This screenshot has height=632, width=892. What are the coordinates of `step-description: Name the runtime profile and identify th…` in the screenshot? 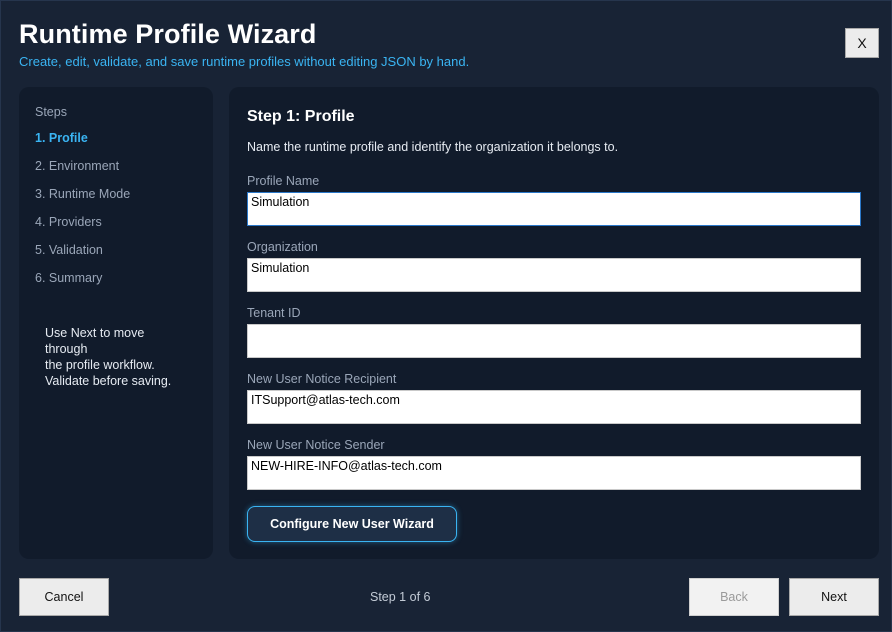 It's located at (433, 147).